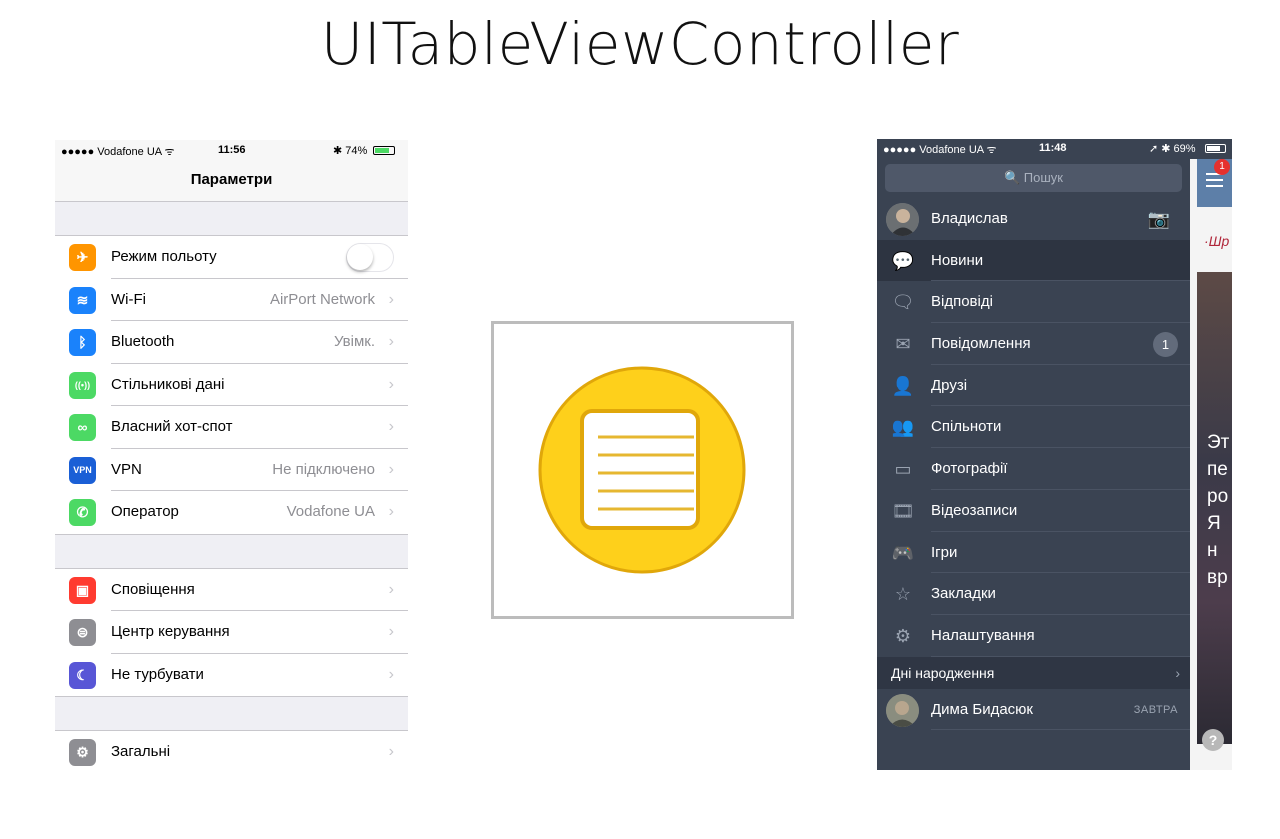 The width and height of the screenshot is (1280, 839). I want to click on videos-icon: 🎞, so click(903, 510).